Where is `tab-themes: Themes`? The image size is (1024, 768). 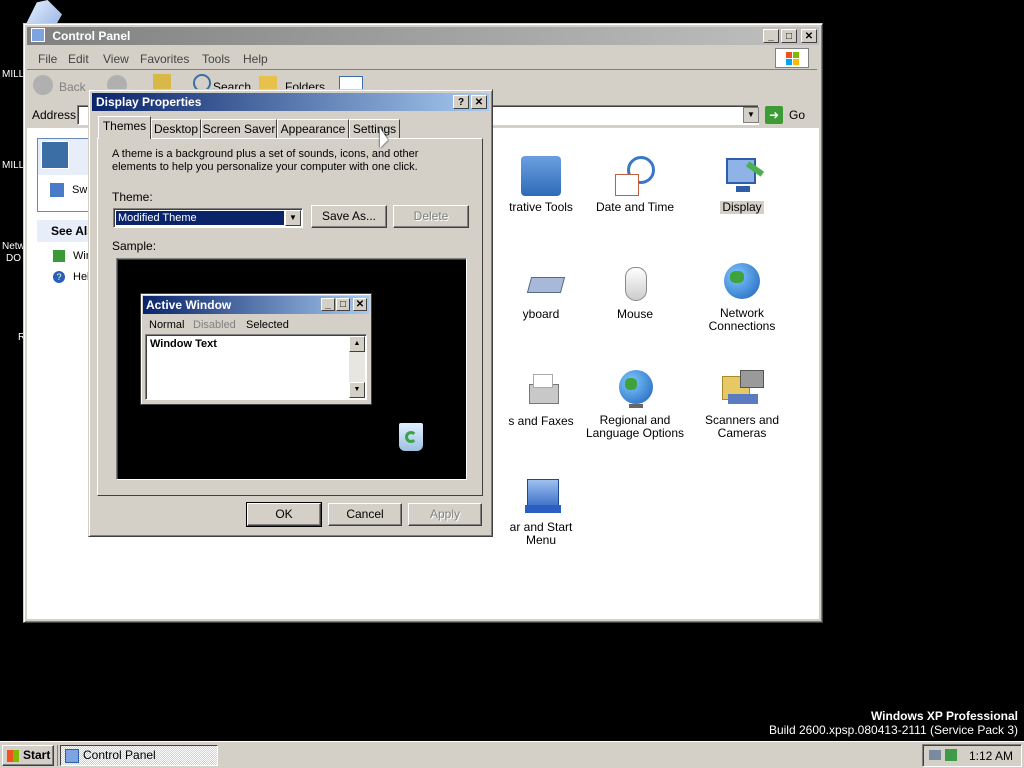
tab-themes: Themes is located at coordinates (124, 127).